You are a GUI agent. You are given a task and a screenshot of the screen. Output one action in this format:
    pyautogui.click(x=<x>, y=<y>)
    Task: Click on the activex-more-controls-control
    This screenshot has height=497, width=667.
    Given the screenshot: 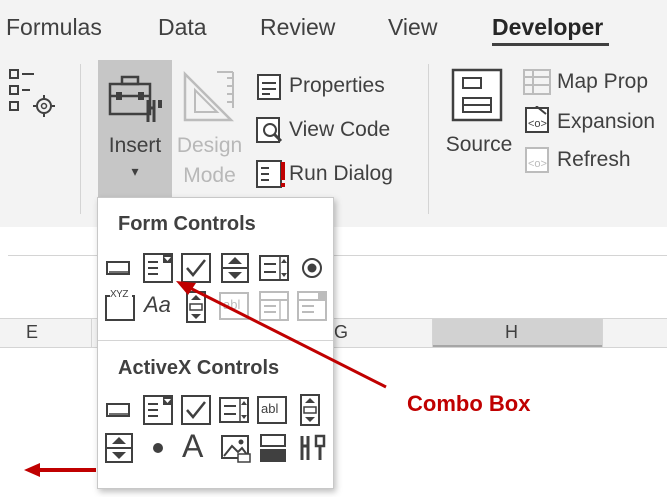 What is the action you would take?
    pyautogui.click(x=312, y=448)
    